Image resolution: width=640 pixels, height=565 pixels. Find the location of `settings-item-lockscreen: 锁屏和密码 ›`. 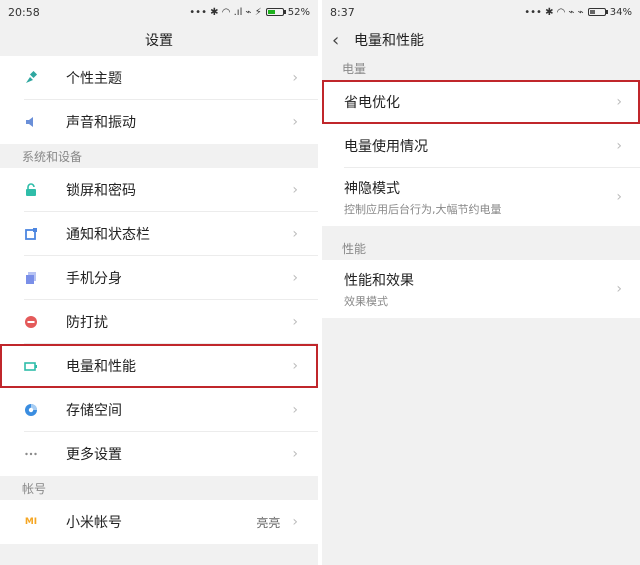

settings-item-lockscreen: 锁屏和密码 › is located at coordinates (159, 190).